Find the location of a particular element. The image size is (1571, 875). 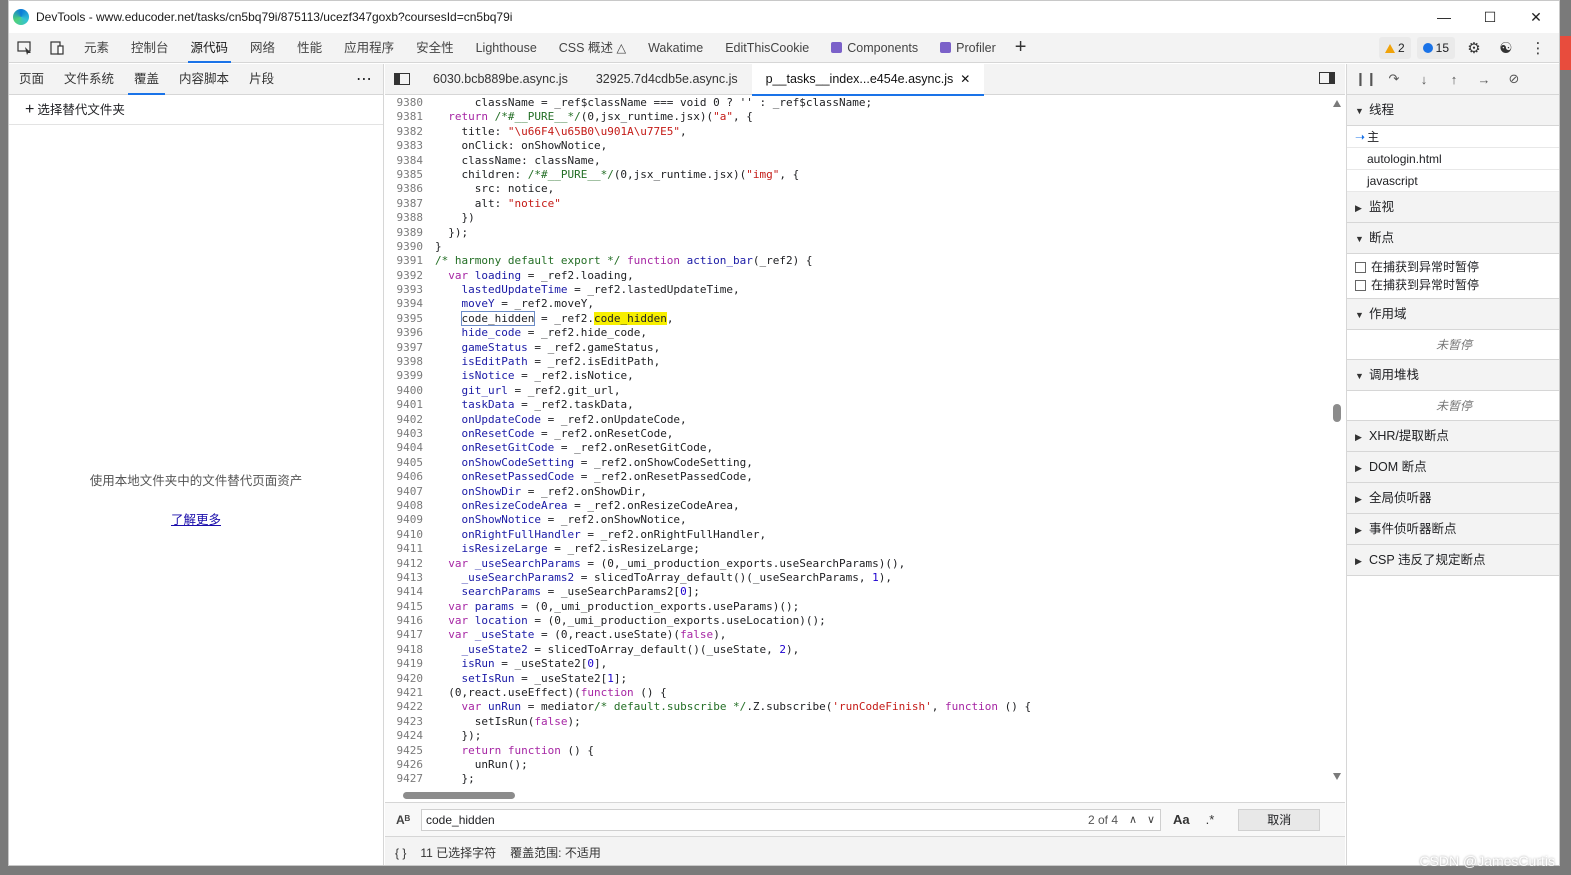

step-out-icon: ↑ is located at coordinates (1454, 79).